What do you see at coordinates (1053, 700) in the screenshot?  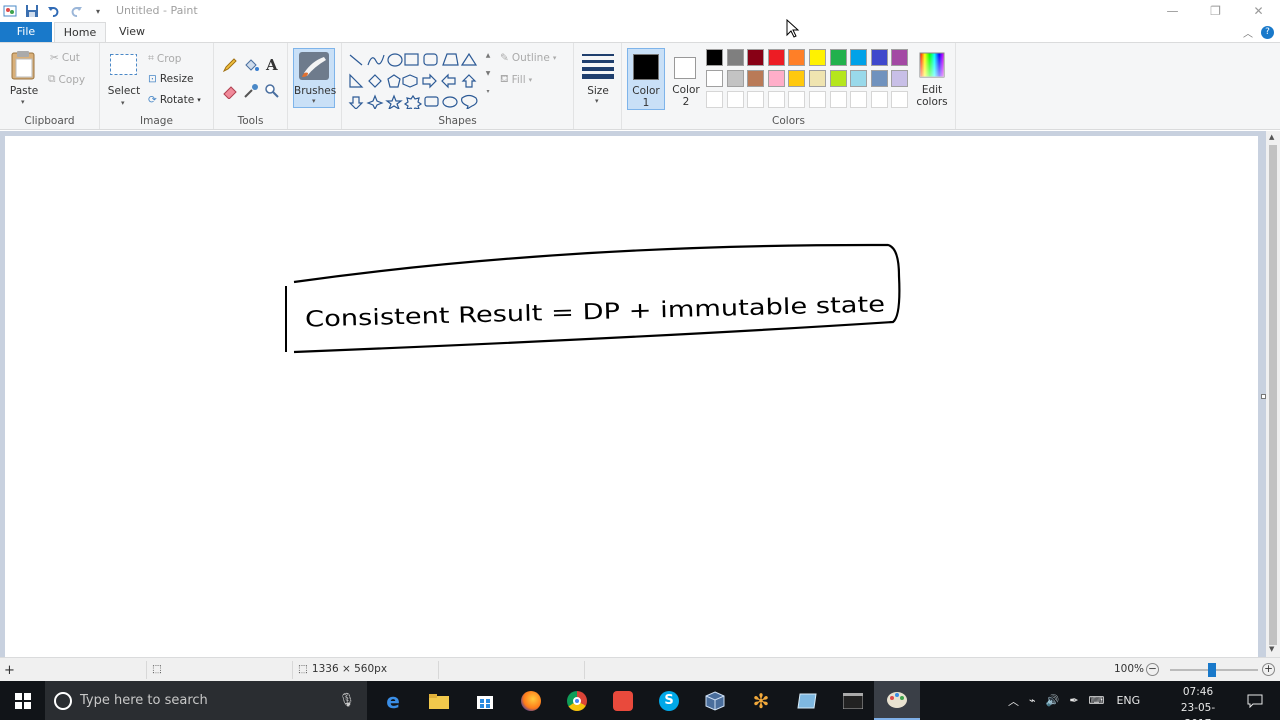 I see `volume-icon: 🔊` at bounding box center [1053, 700].